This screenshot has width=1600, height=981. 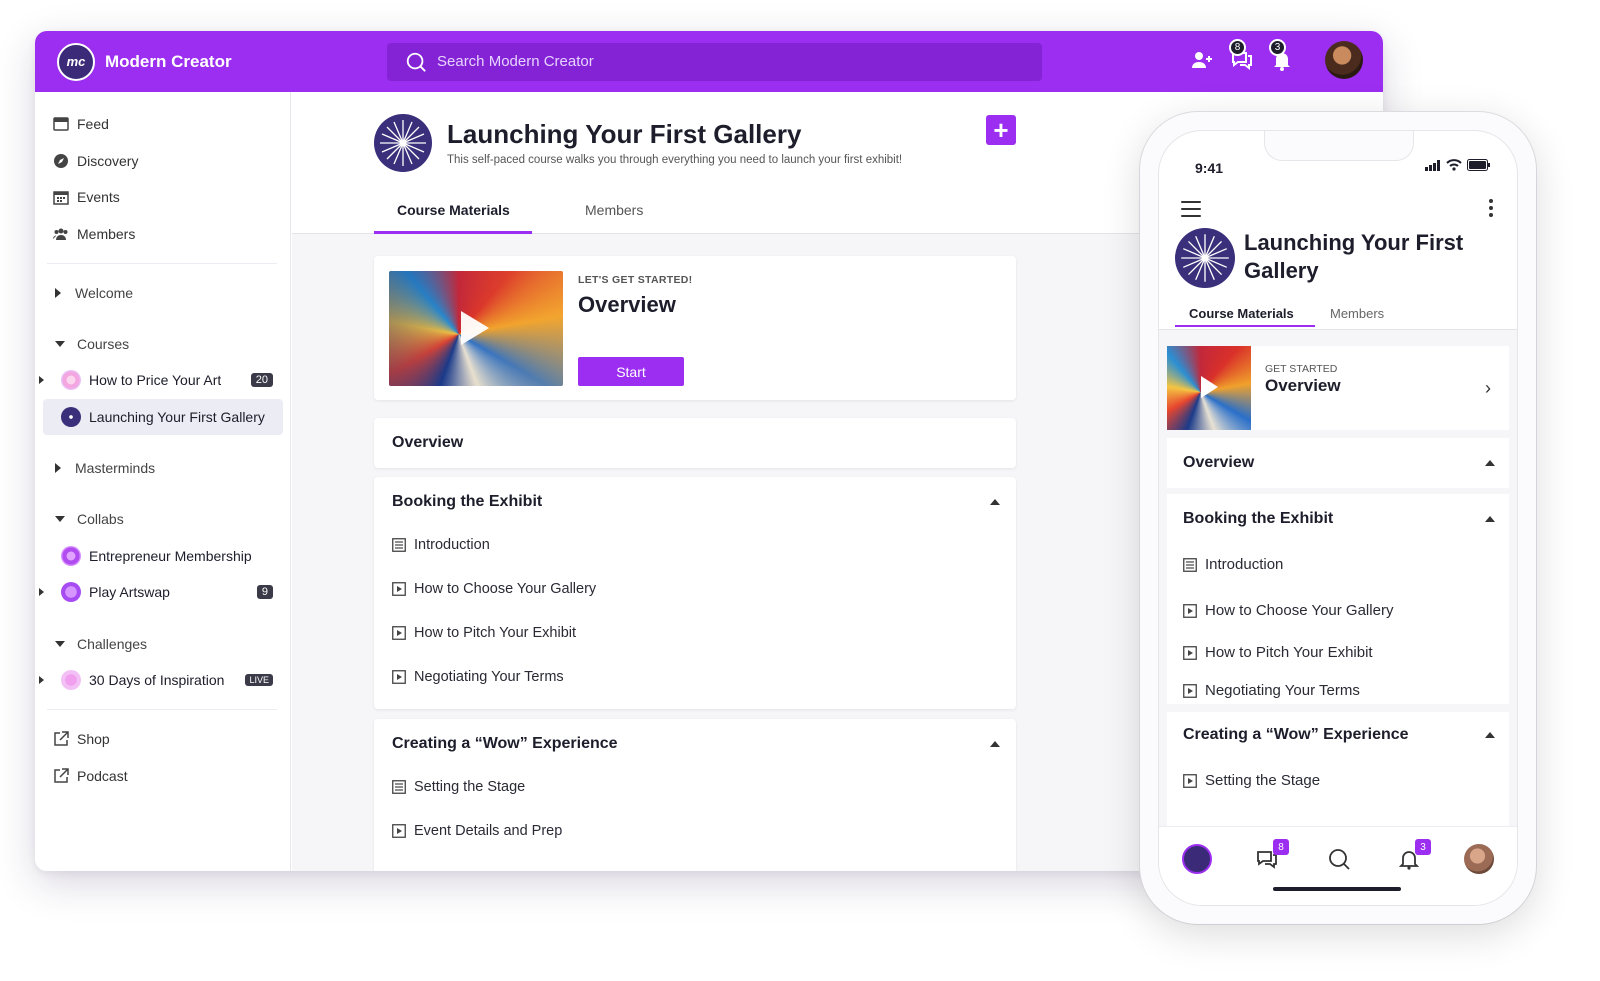 I want to click on sidebar-item-feed: Feed, so click(x=81, y=124).